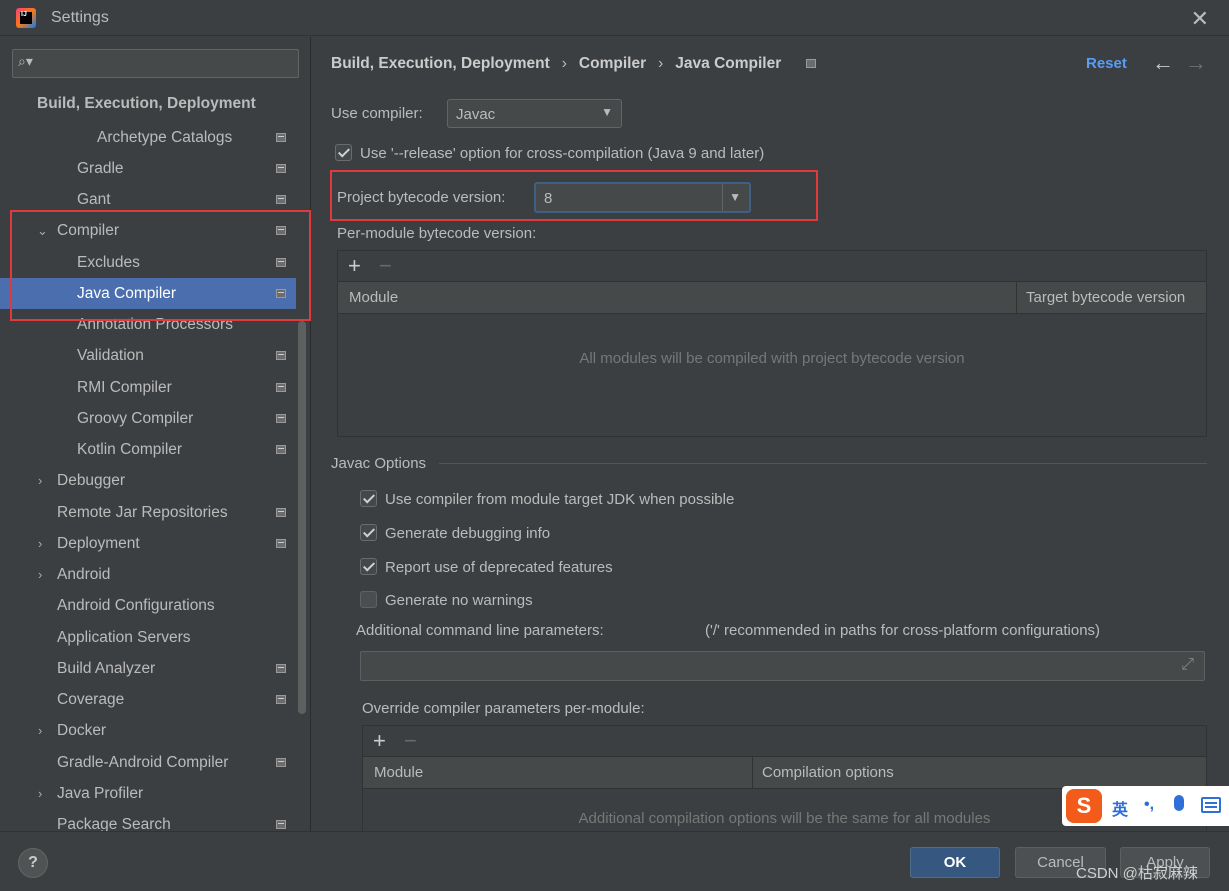 The image size is (1229, 891). Describe the element at coordinates (614, 861) in the screenshot. I see `dialog-footer: ? OK Cancel Apply` at that location.